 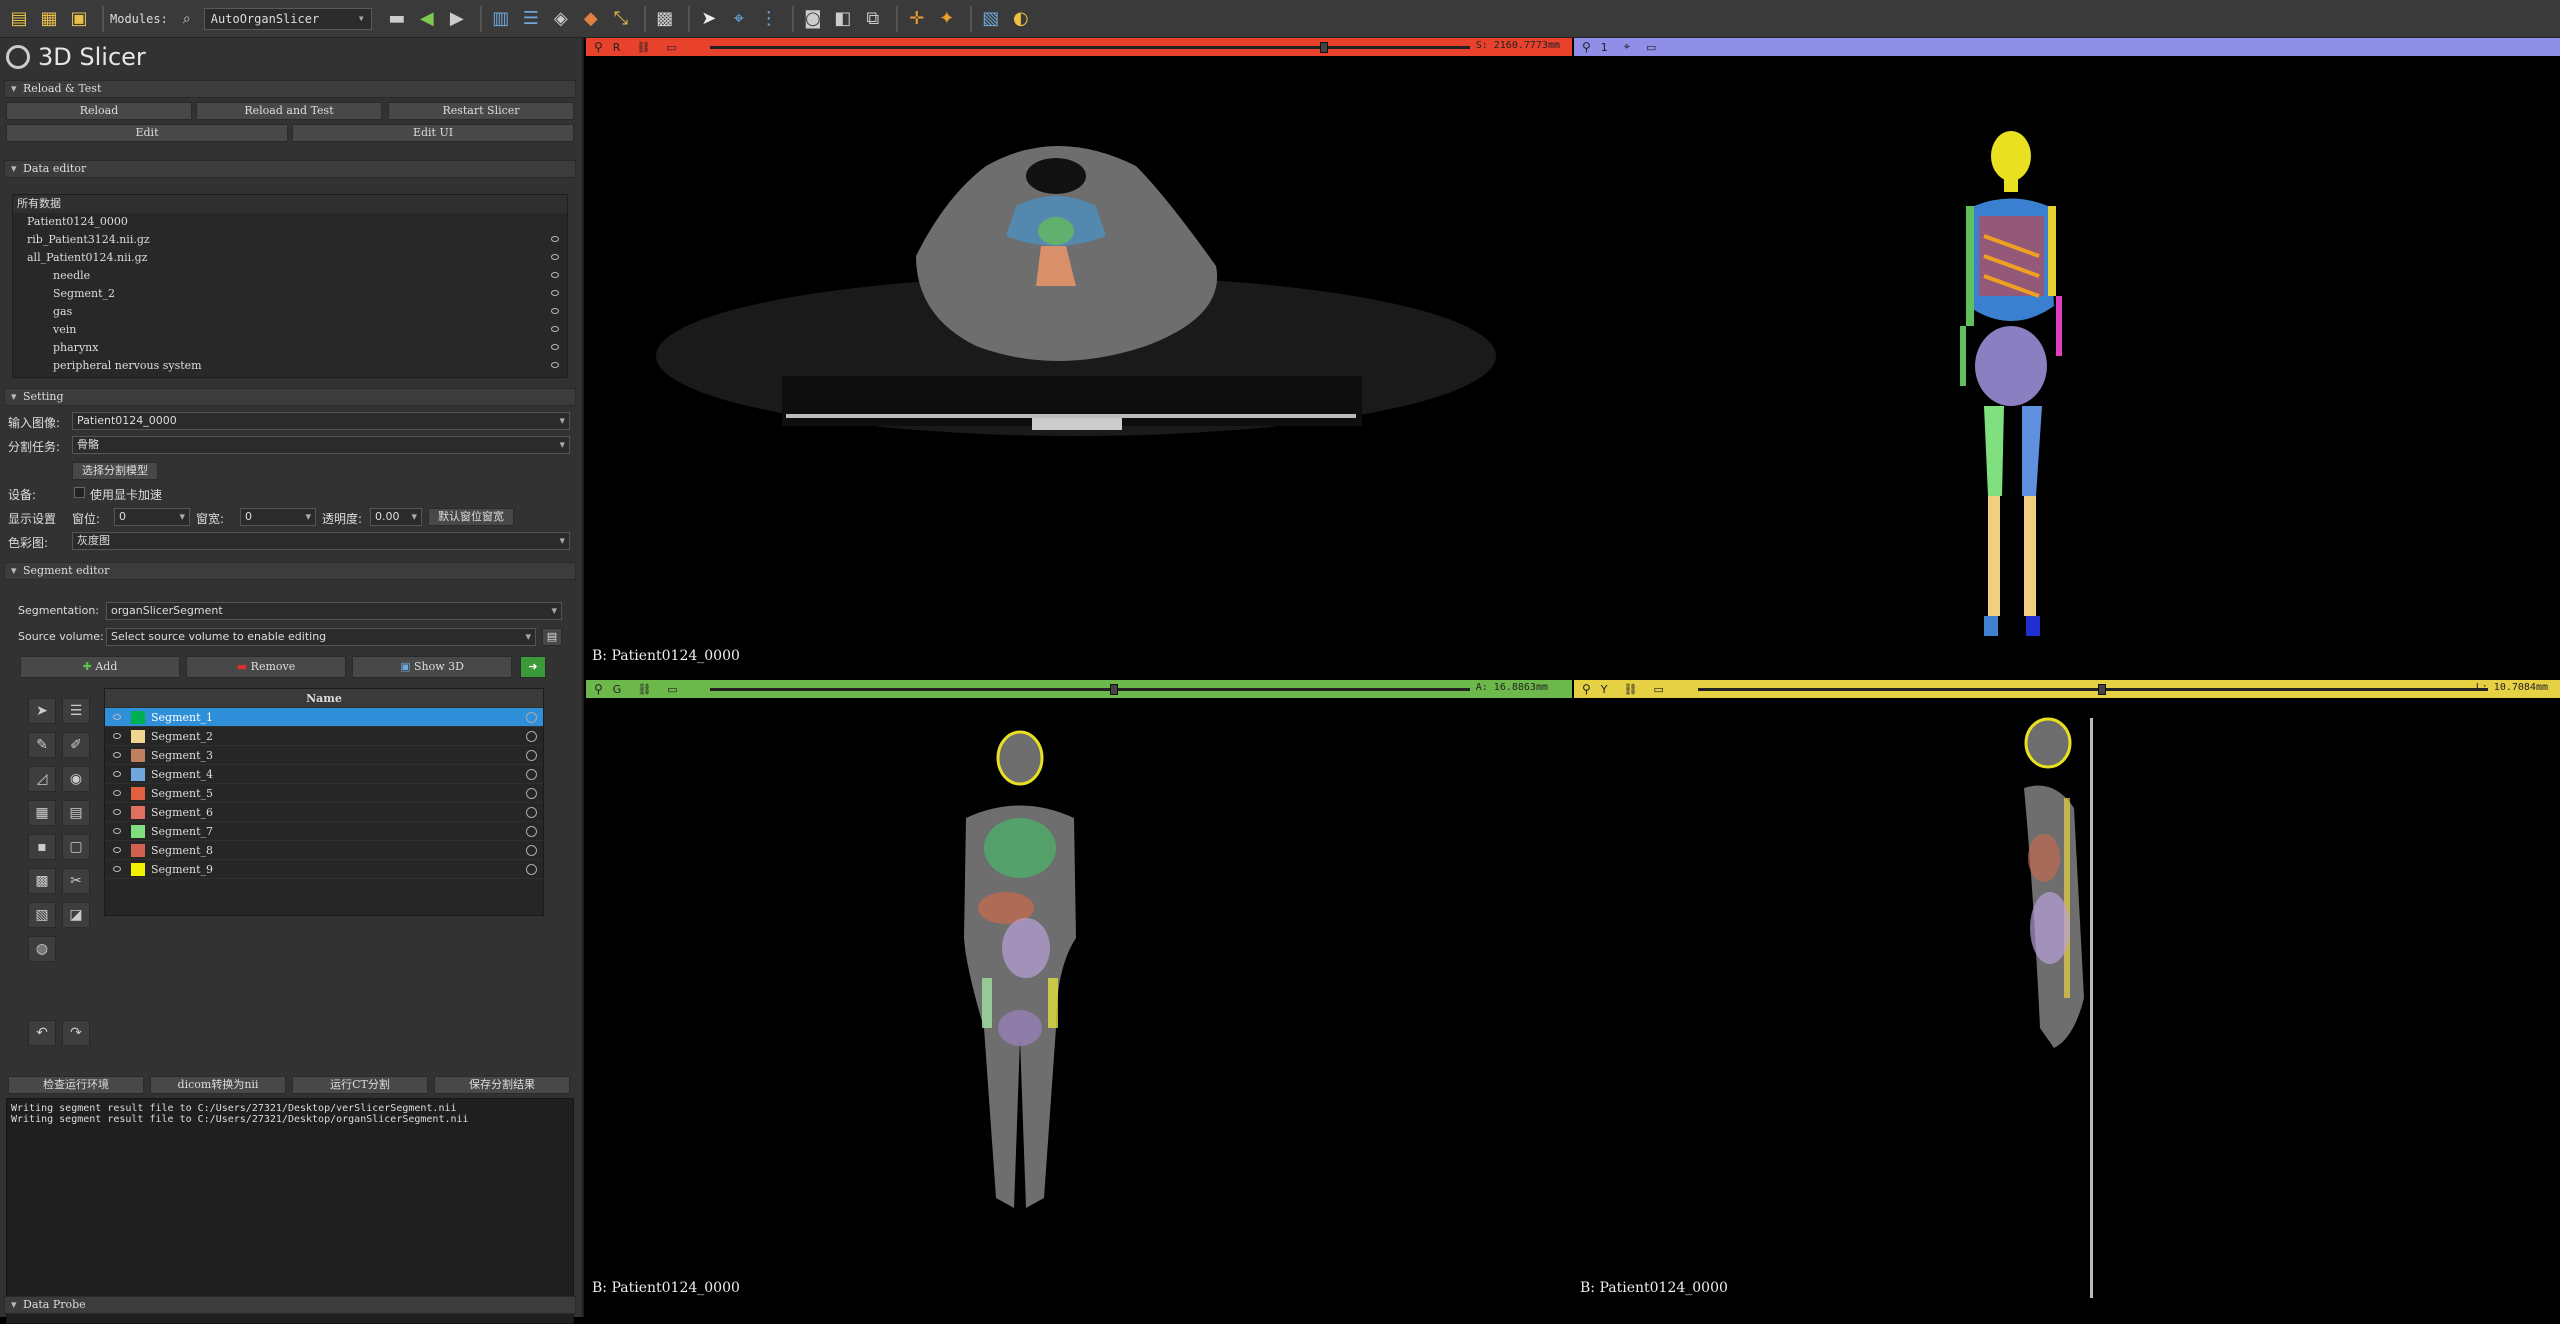 What do you see at coordinates (76, 847) in the screenshot?
I see `hollow-tool-icon: ▢` at bounding box center [76, 847].